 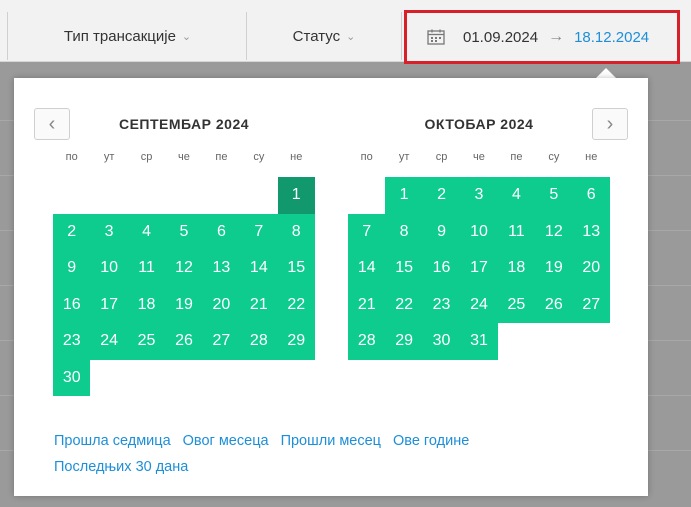 What do you see at coordinates (4, 36) in the screenshot?
I see `filter-bar-left-edge` at bounding box center [4, 36].